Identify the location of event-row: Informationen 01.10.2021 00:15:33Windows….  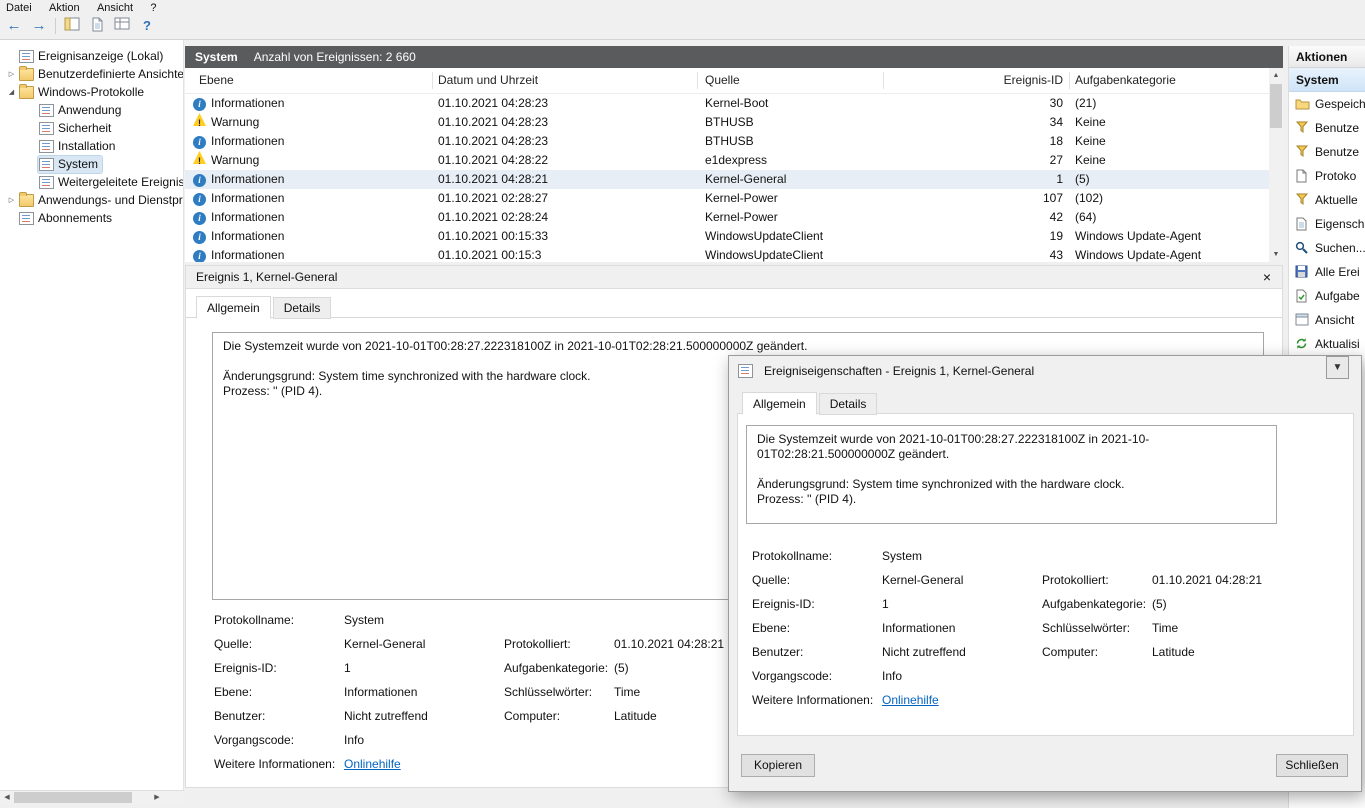
(727, 236).